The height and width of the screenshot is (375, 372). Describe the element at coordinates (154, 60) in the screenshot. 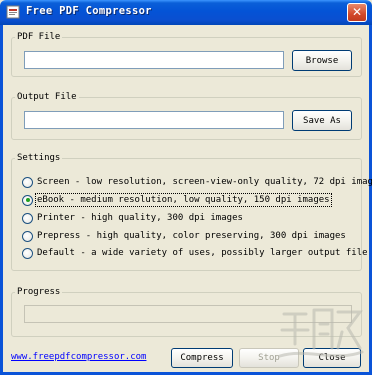

I see `pdf-file-input` at that location.